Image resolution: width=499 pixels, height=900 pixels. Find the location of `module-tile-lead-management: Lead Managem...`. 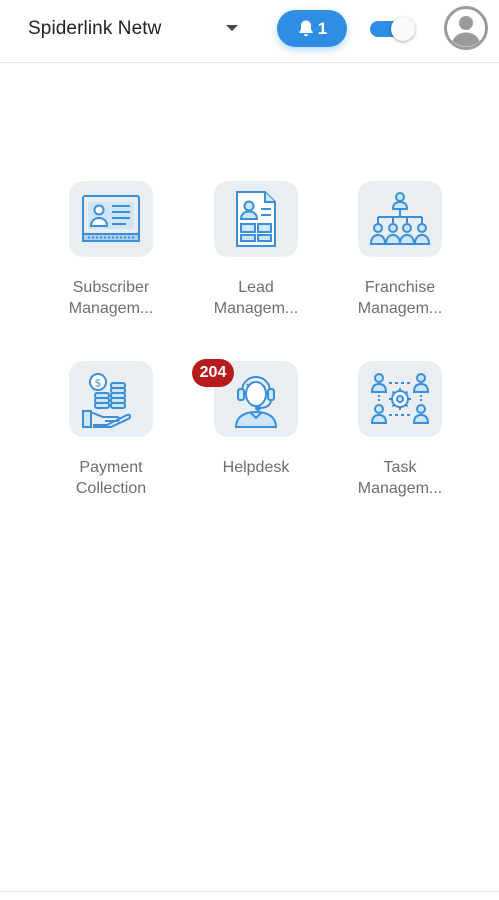

module-tile-lead-management: Lead Managem... is located at coordinates (256, 250).